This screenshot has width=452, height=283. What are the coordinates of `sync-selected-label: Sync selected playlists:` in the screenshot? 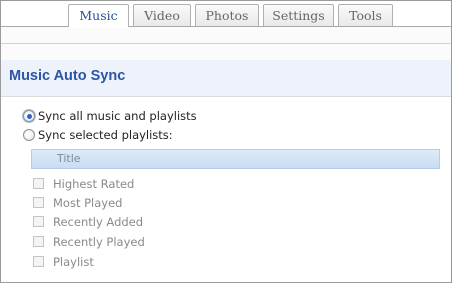 It's located at (105, 135).